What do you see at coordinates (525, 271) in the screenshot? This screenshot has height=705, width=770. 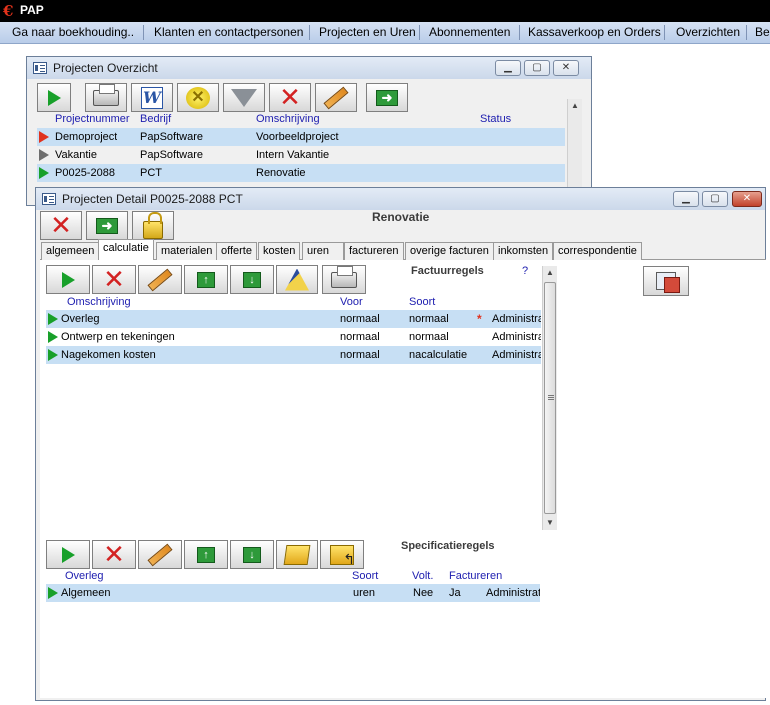 I see `help-link: ?` at bounding box center [525, 271].